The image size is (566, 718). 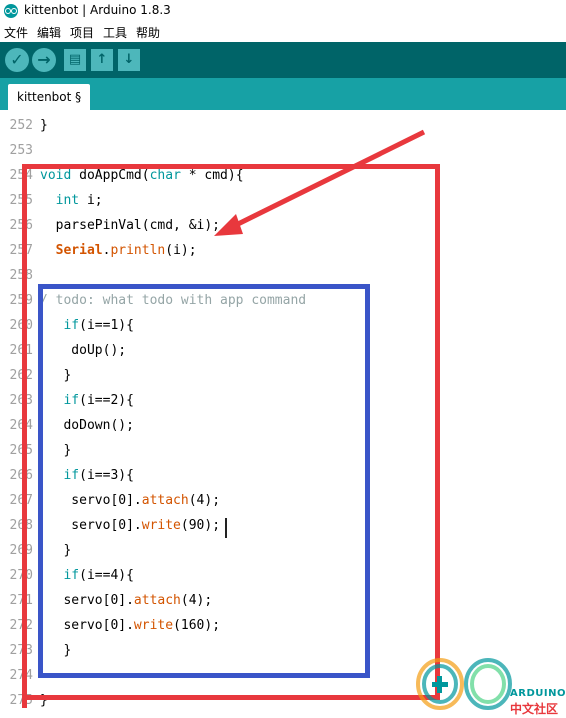 I want to click on watermark-subtitle: 中文社区, so click(x=534, y=709).